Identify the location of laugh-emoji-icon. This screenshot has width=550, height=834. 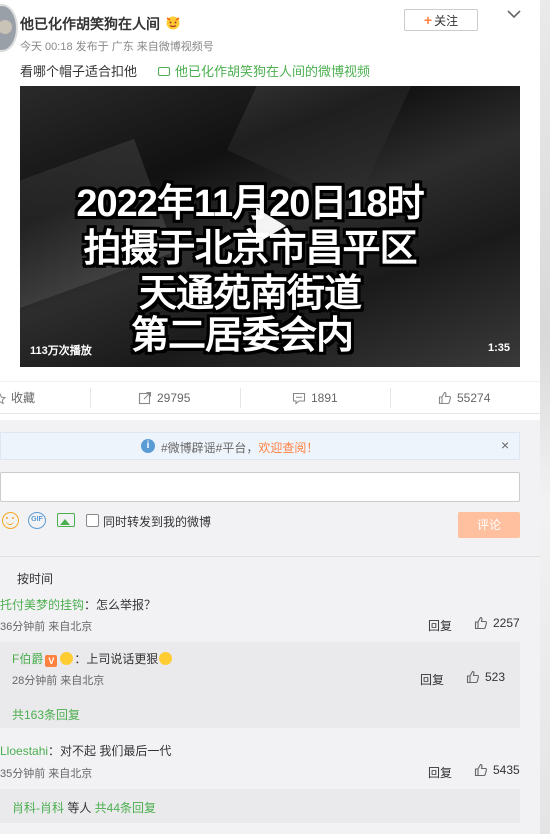
(166, 658).